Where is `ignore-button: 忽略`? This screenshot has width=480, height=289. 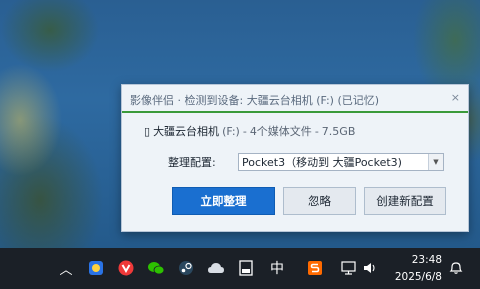 ignore-button: 忽略 is located at coordinates (319, 201).